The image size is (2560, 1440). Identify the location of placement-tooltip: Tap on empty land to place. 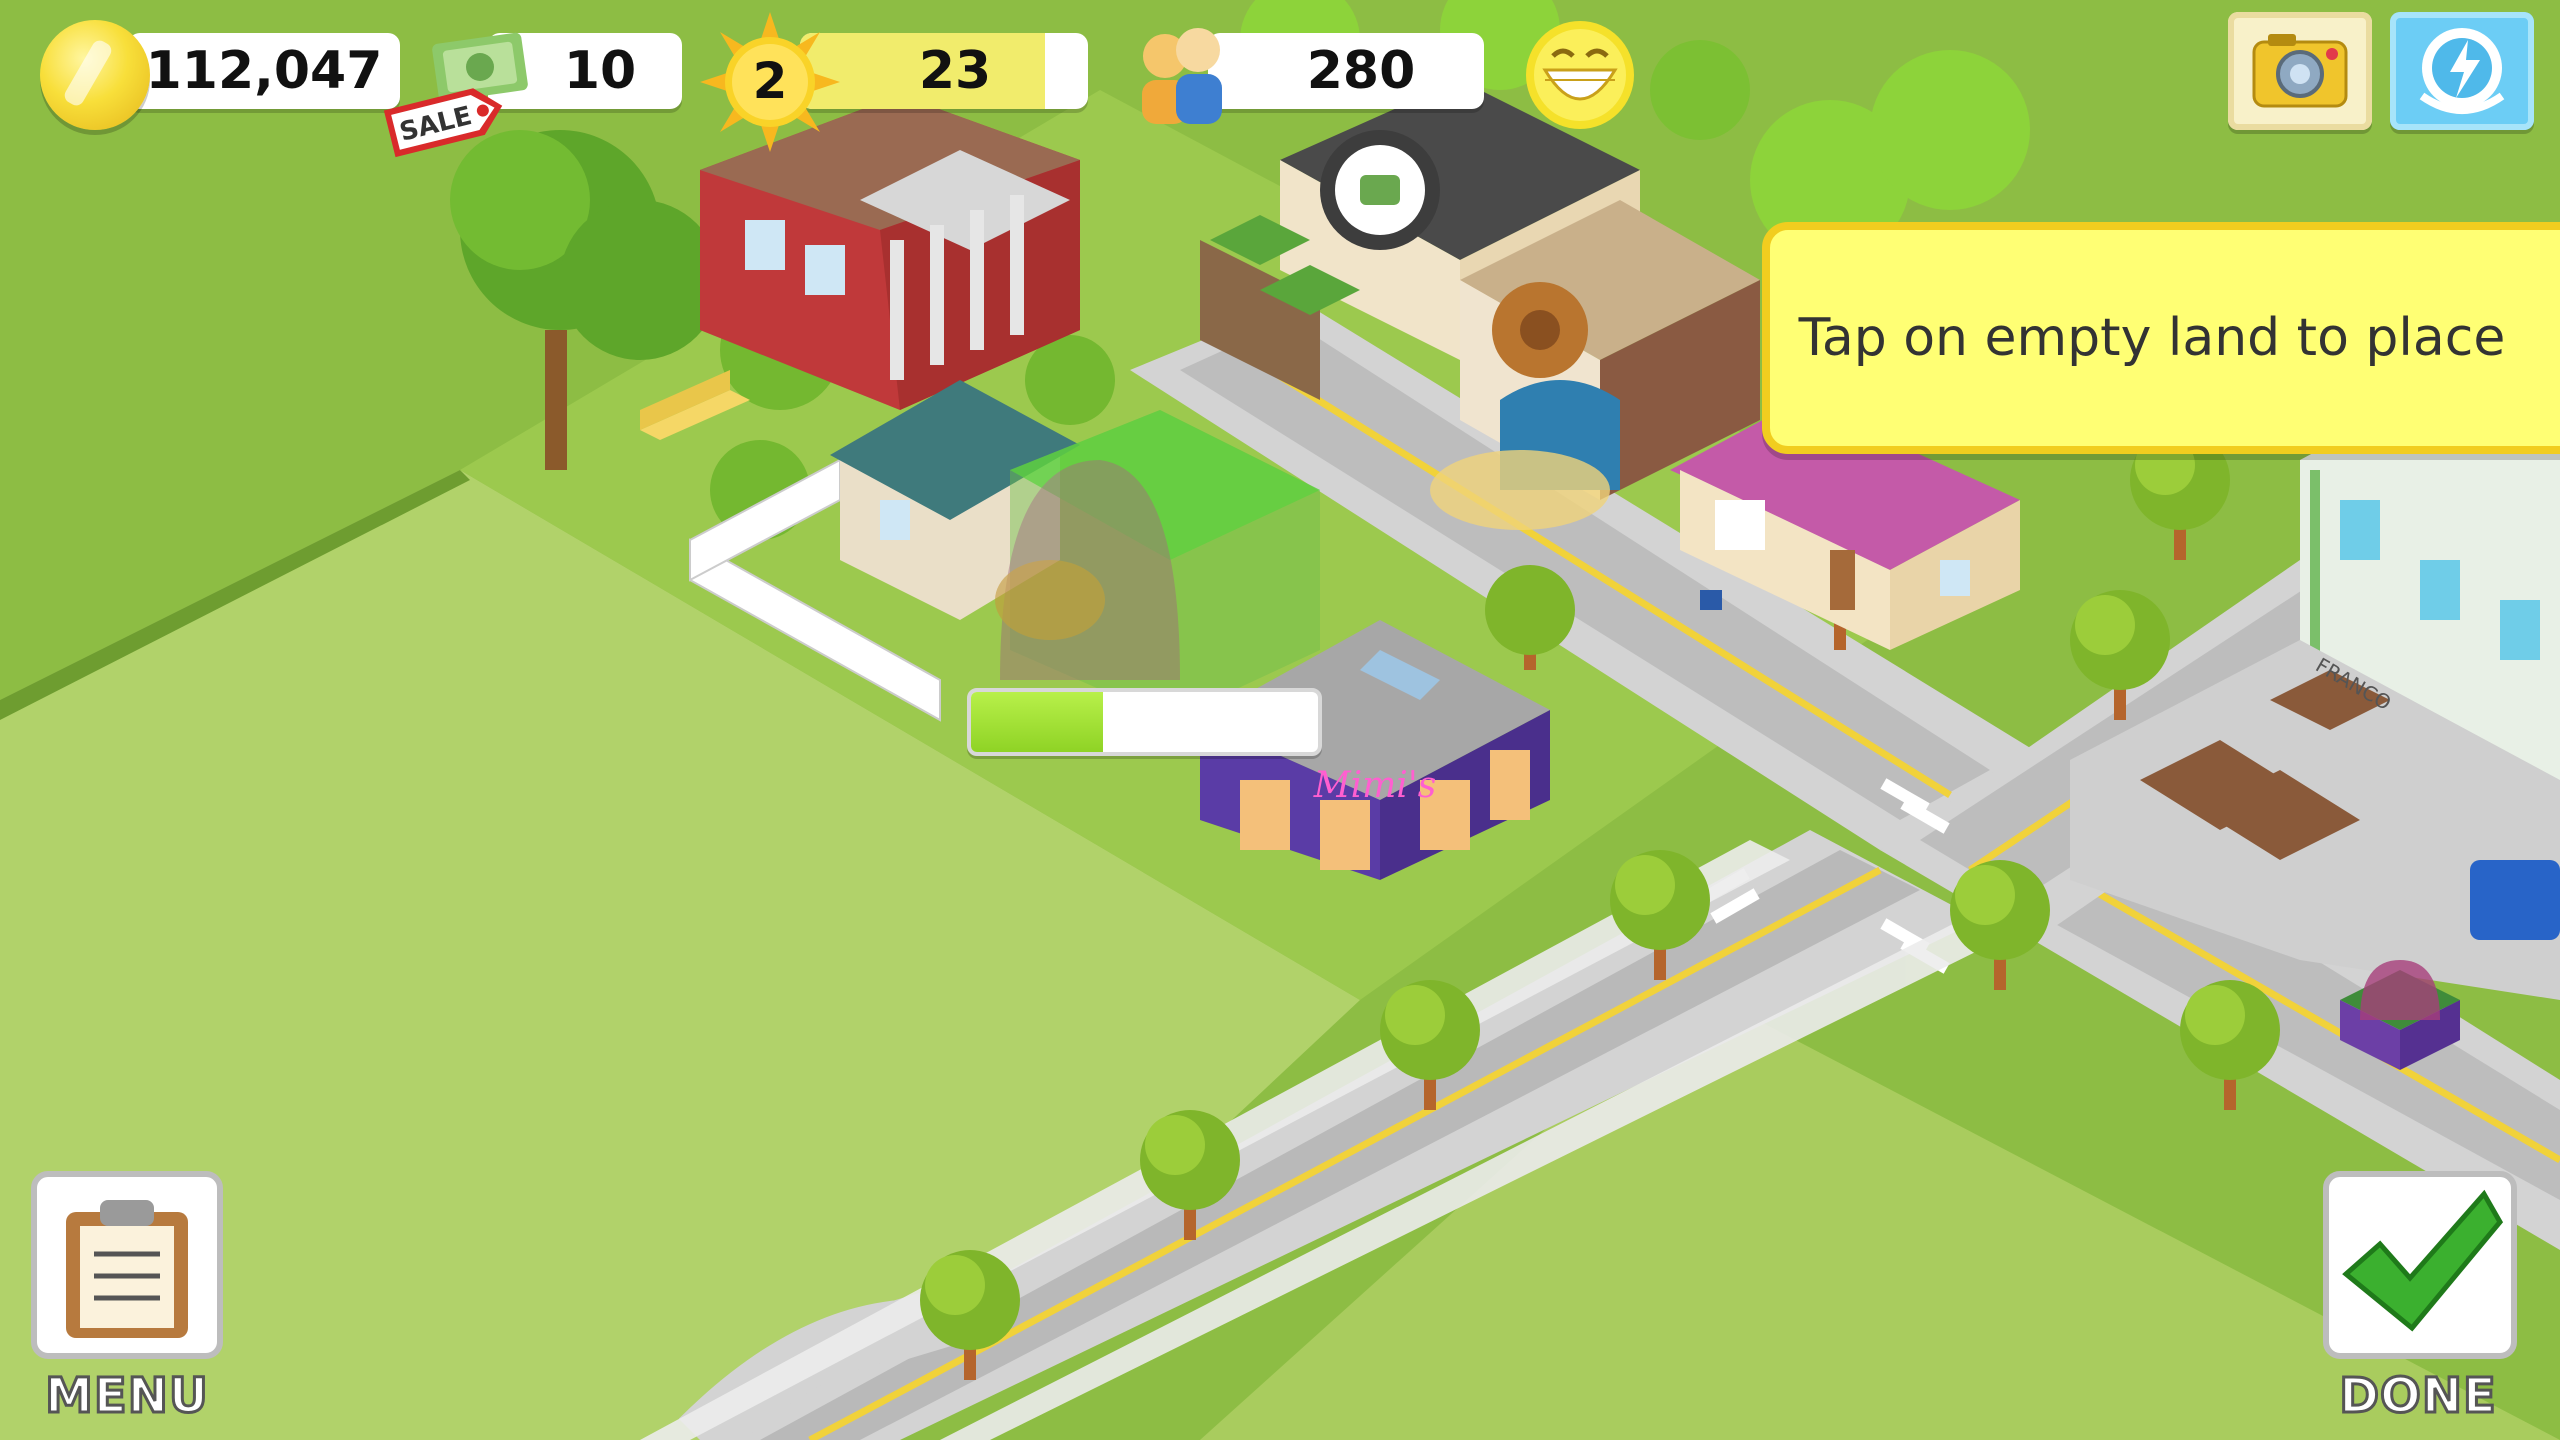
(2161, 338).